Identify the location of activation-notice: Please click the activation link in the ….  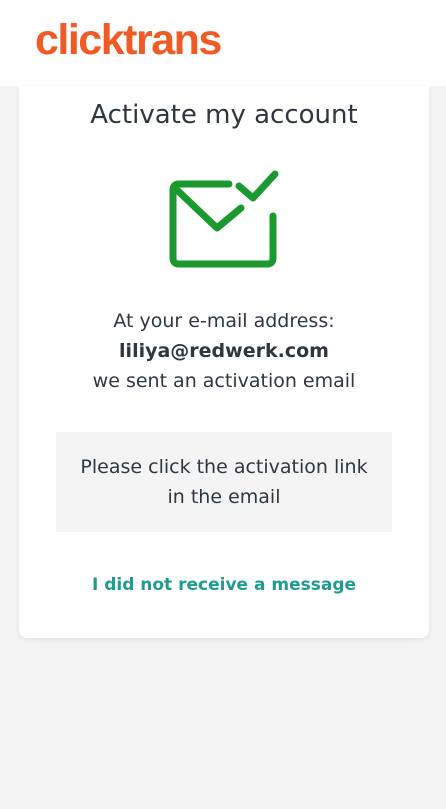
(224, 482).